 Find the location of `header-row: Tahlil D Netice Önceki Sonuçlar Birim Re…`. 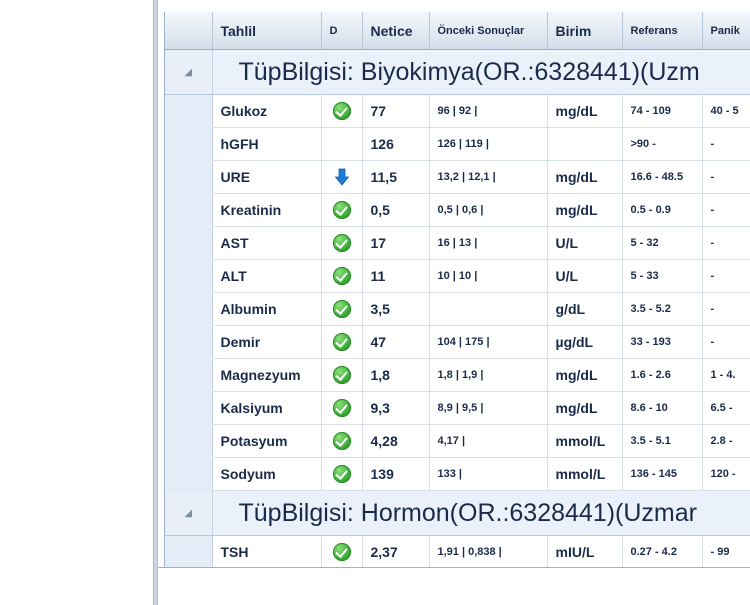

header-row: Tahlil D Netice Önceki Sonuçlar Birim Re… is located at coordinates (457, 31).